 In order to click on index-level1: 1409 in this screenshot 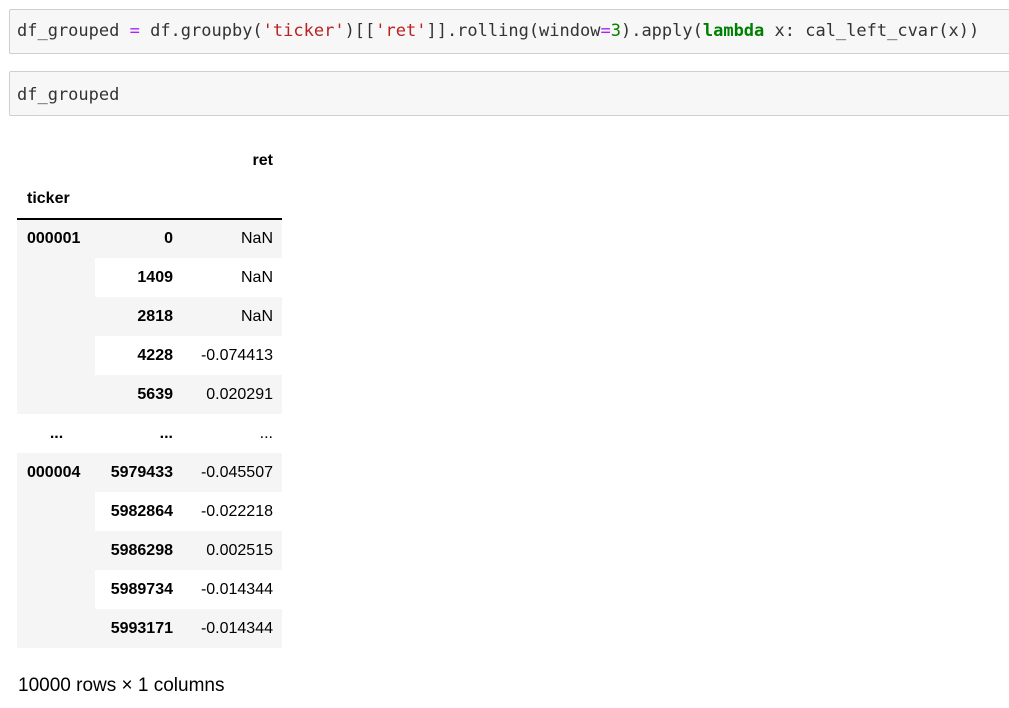, I will do `click(138, 277)`.